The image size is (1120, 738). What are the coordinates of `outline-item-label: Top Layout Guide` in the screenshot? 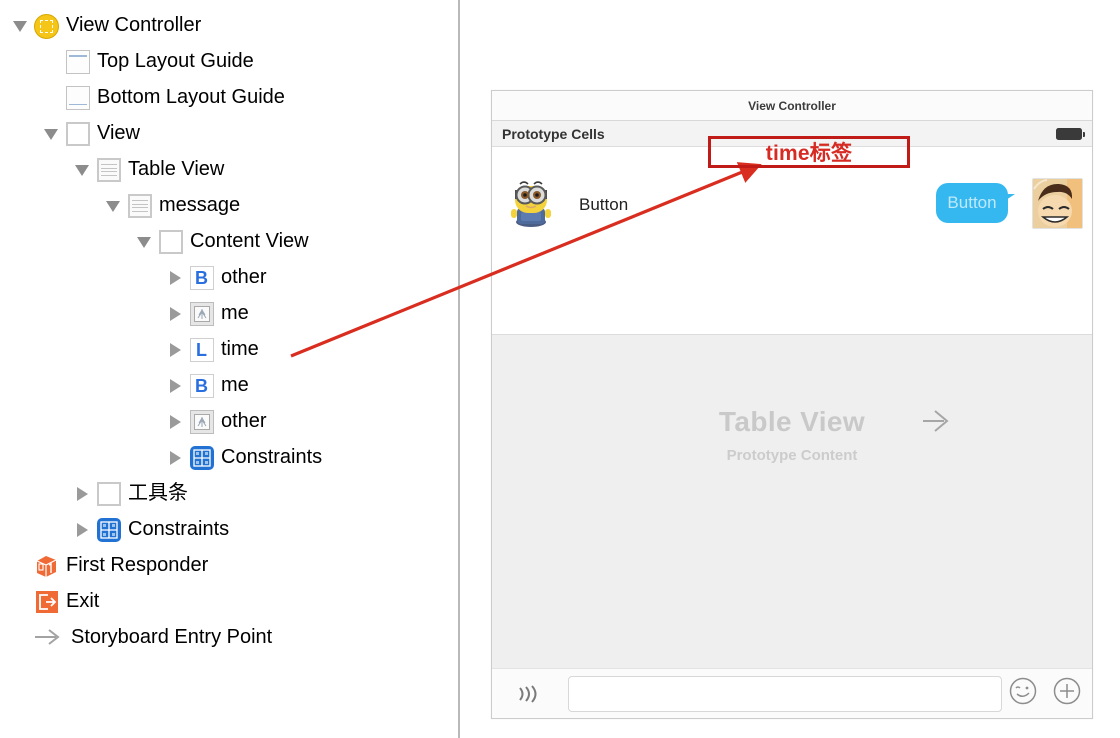 It's located at (175, 61).